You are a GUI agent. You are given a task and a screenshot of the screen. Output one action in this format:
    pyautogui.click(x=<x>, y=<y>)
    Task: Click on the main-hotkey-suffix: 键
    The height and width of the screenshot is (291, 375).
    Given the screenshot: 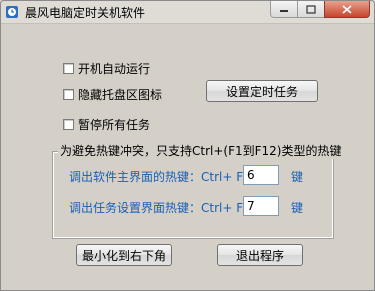 What is the action you would take?
    pyautogui.click(x=297, y=177)
    